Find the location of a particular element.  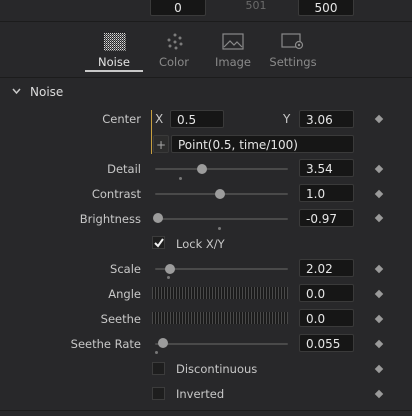

tab-color-label: Color is located at coordinates (174, 62).